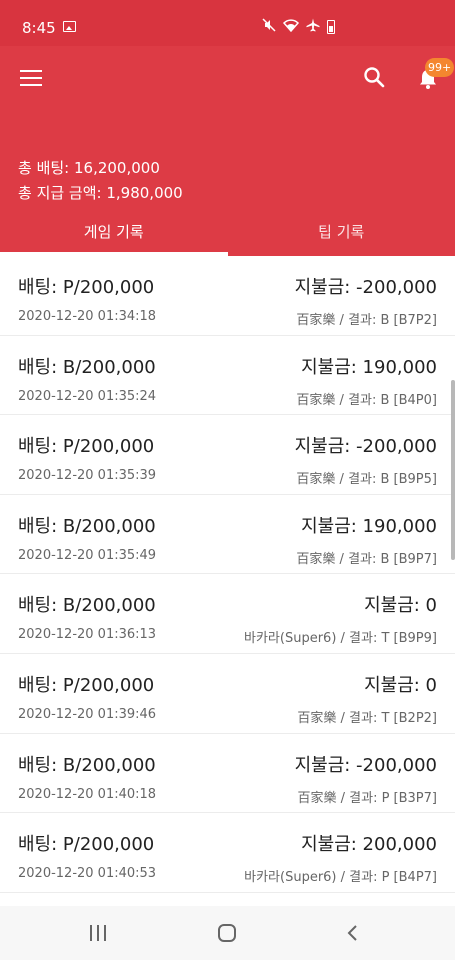 Image resolution: width=455 pixels, height=960 pixels. What do you see at coordinates (114, 236) in the screenshot?
I see `tab-game-records: 게임 기록` at bounding box center [114, 236].